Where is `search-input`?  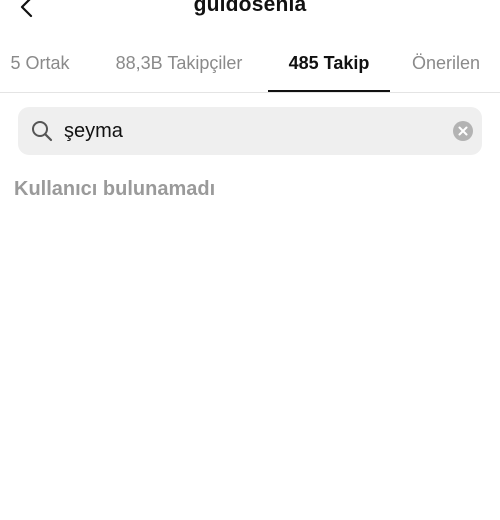
search-input is located at coordinates (254, 131).